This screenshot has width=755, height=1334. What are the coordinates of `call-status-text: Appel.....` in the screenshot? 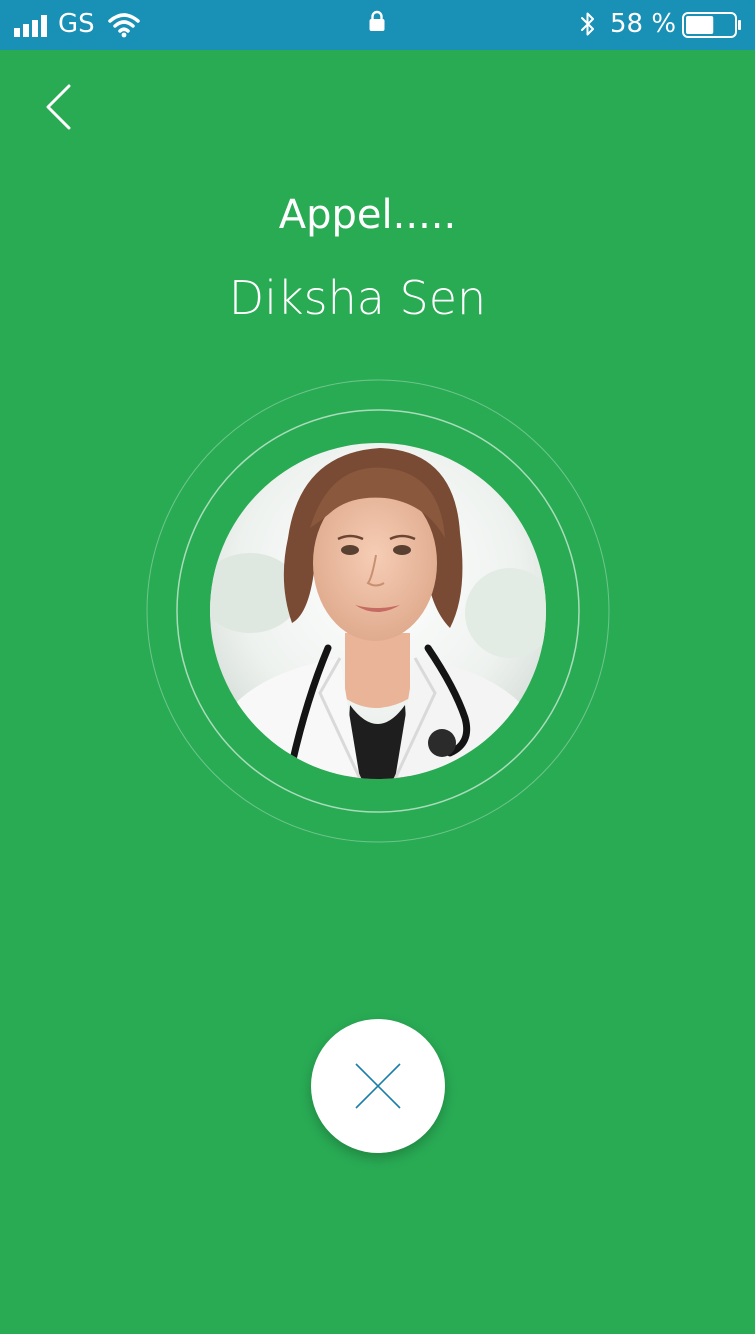 It's located at (367, 215).